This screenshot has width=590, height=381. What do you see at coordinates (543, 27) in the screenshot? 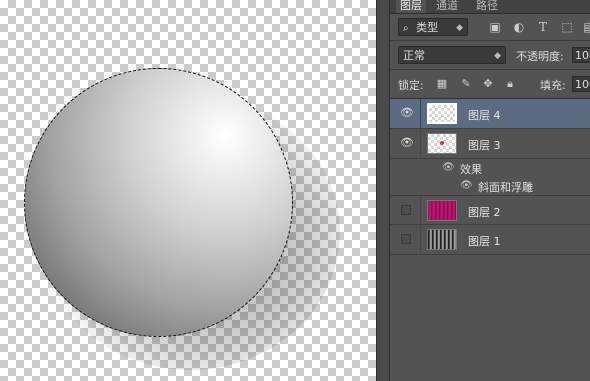
I see `type-filter-icon: T` at bounding box center [543, 27].